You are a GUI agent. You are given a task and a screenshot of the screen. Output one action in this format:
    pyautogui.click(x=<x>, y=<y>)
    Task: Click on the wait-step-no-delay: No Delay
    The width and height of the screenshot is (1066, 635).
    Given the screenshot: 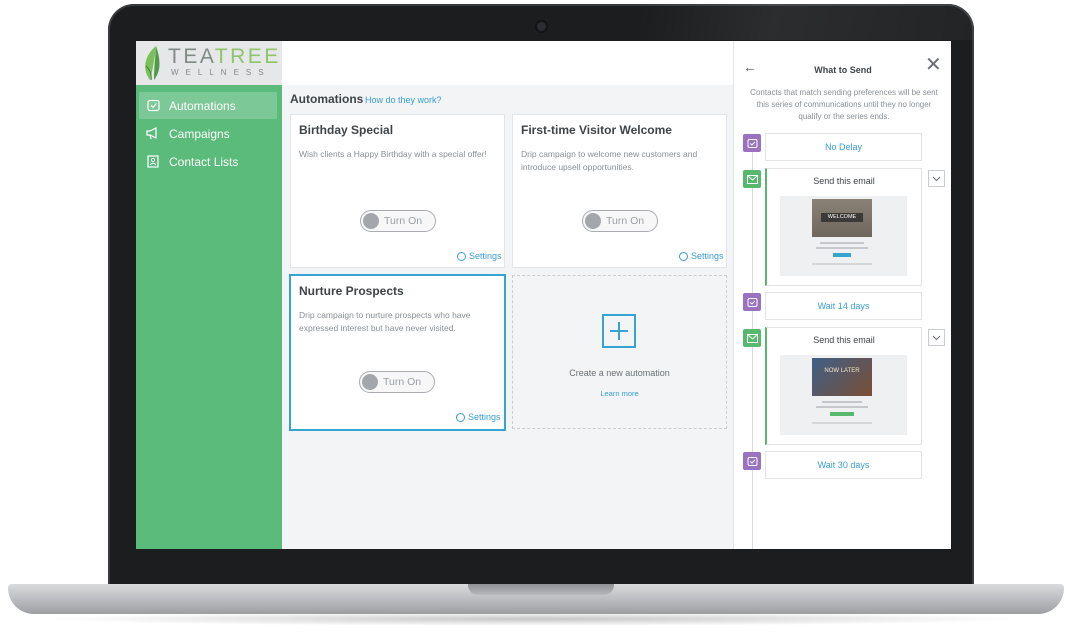 What is the action you would take?
    pyautogui.click(x=843, y=147)
    